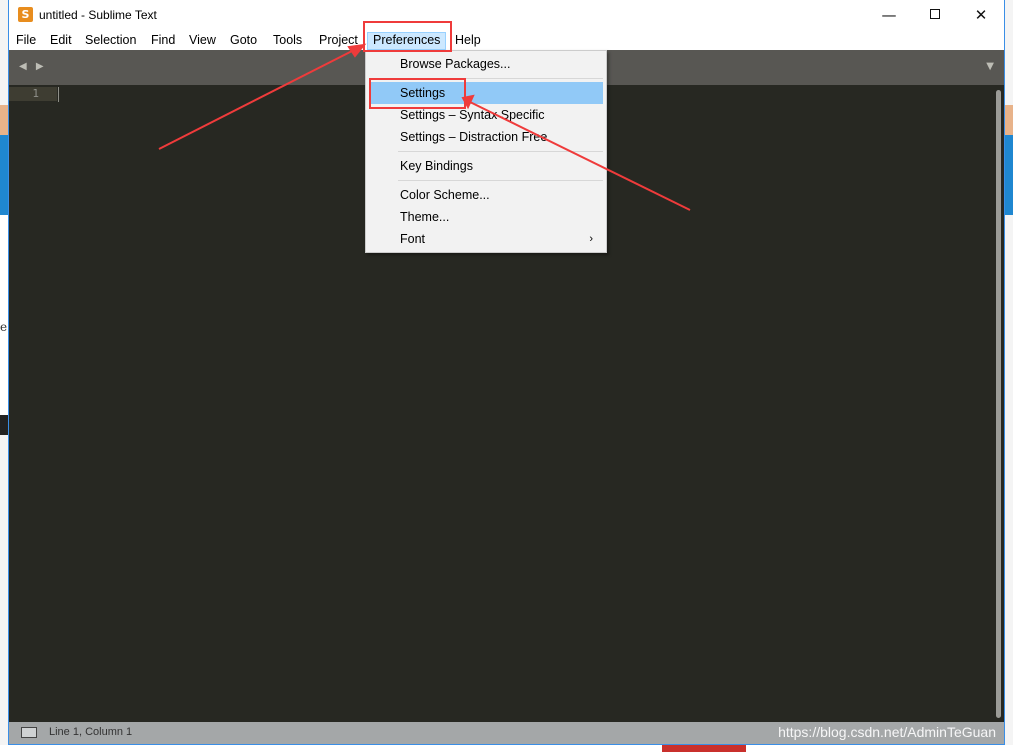  Describe the element at coordinates (889, 15) in the screenshot. I see `minimize-button: —` at that location.